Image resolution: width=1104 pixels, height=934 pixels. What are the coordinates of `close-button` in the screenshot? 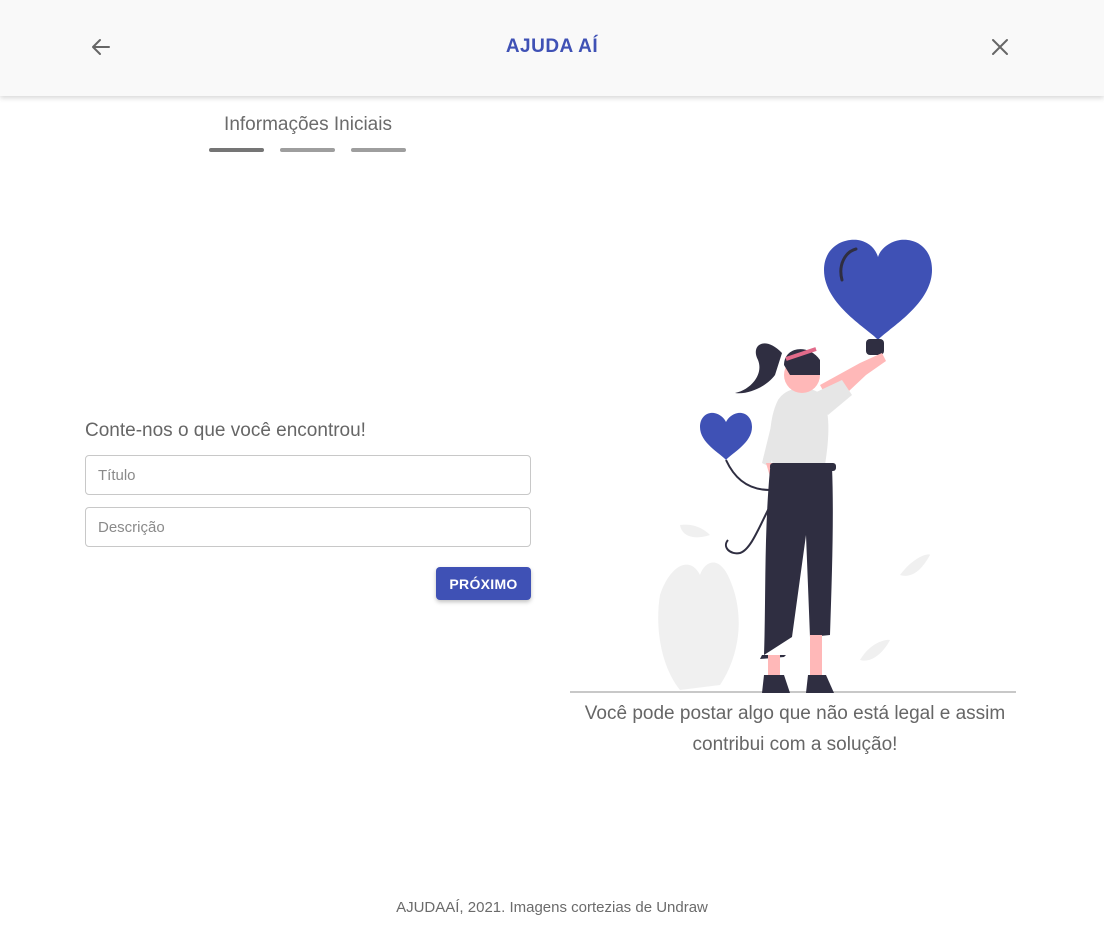 It's located at (1000, 47).